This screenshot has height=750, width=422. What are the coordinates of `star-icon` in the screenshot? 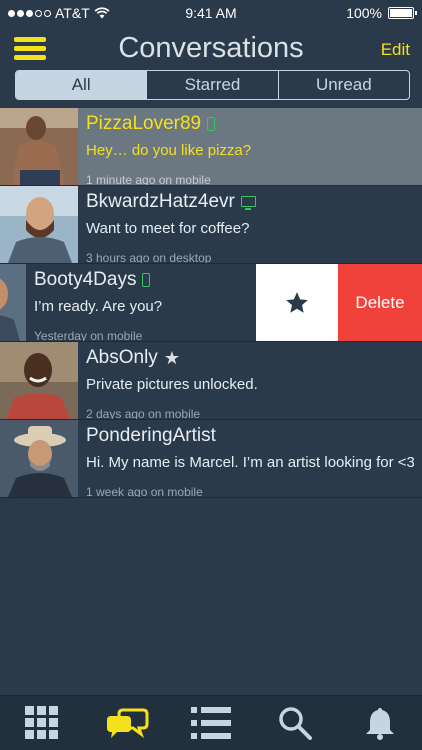 It's located at (297, 302).